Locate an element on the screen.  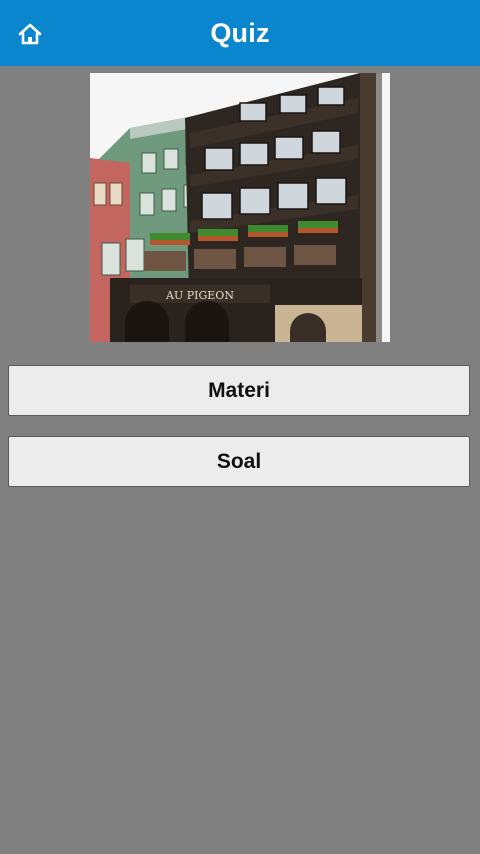
page-title: Quiz is located at coordinates (240, 33).